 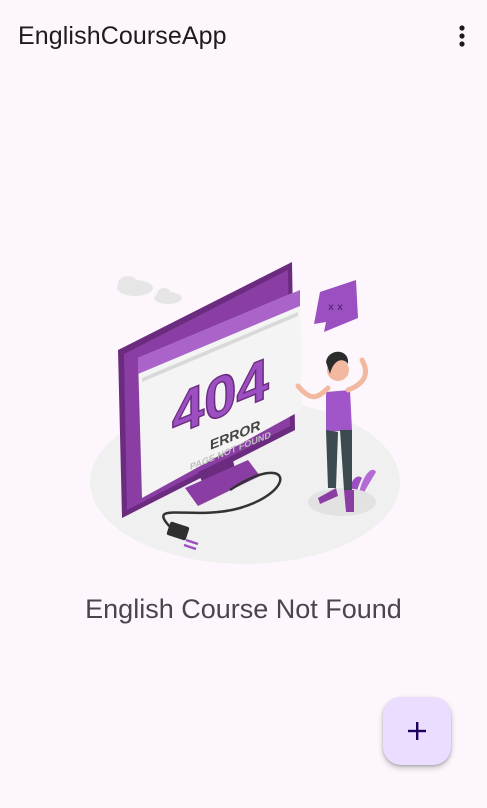 I want to click on more-options-button, so click(x=462, y=36).